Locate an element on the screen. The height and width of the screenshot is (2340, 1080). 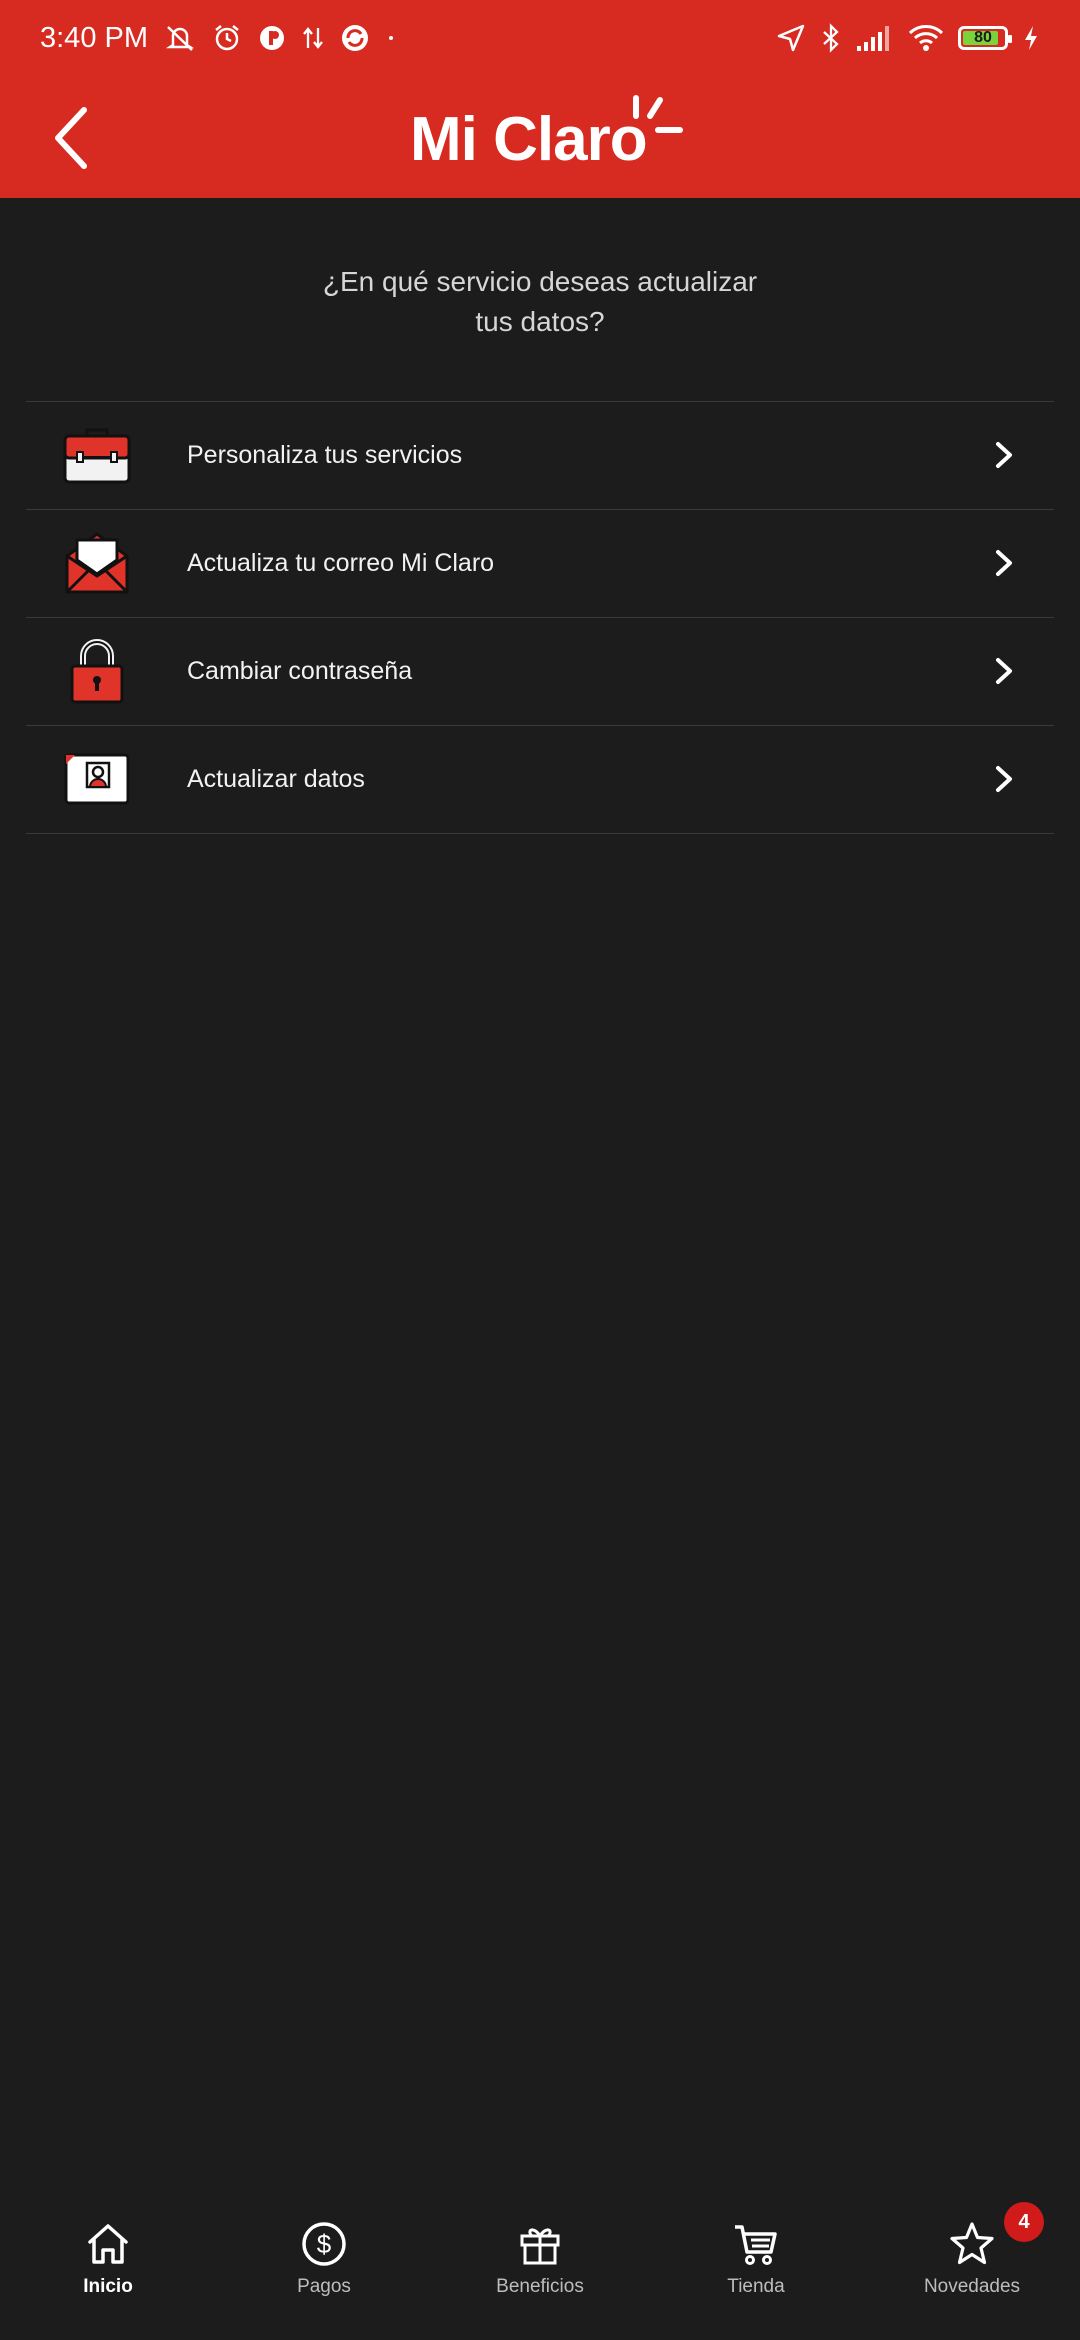
dollar-icon: $ is located at coordinates (324, 2244).